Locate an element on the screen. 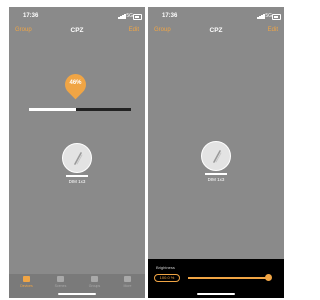 The height and width of the screenshot is (300, 320). tab-groups: Groups is located at coordinates (94, 284).